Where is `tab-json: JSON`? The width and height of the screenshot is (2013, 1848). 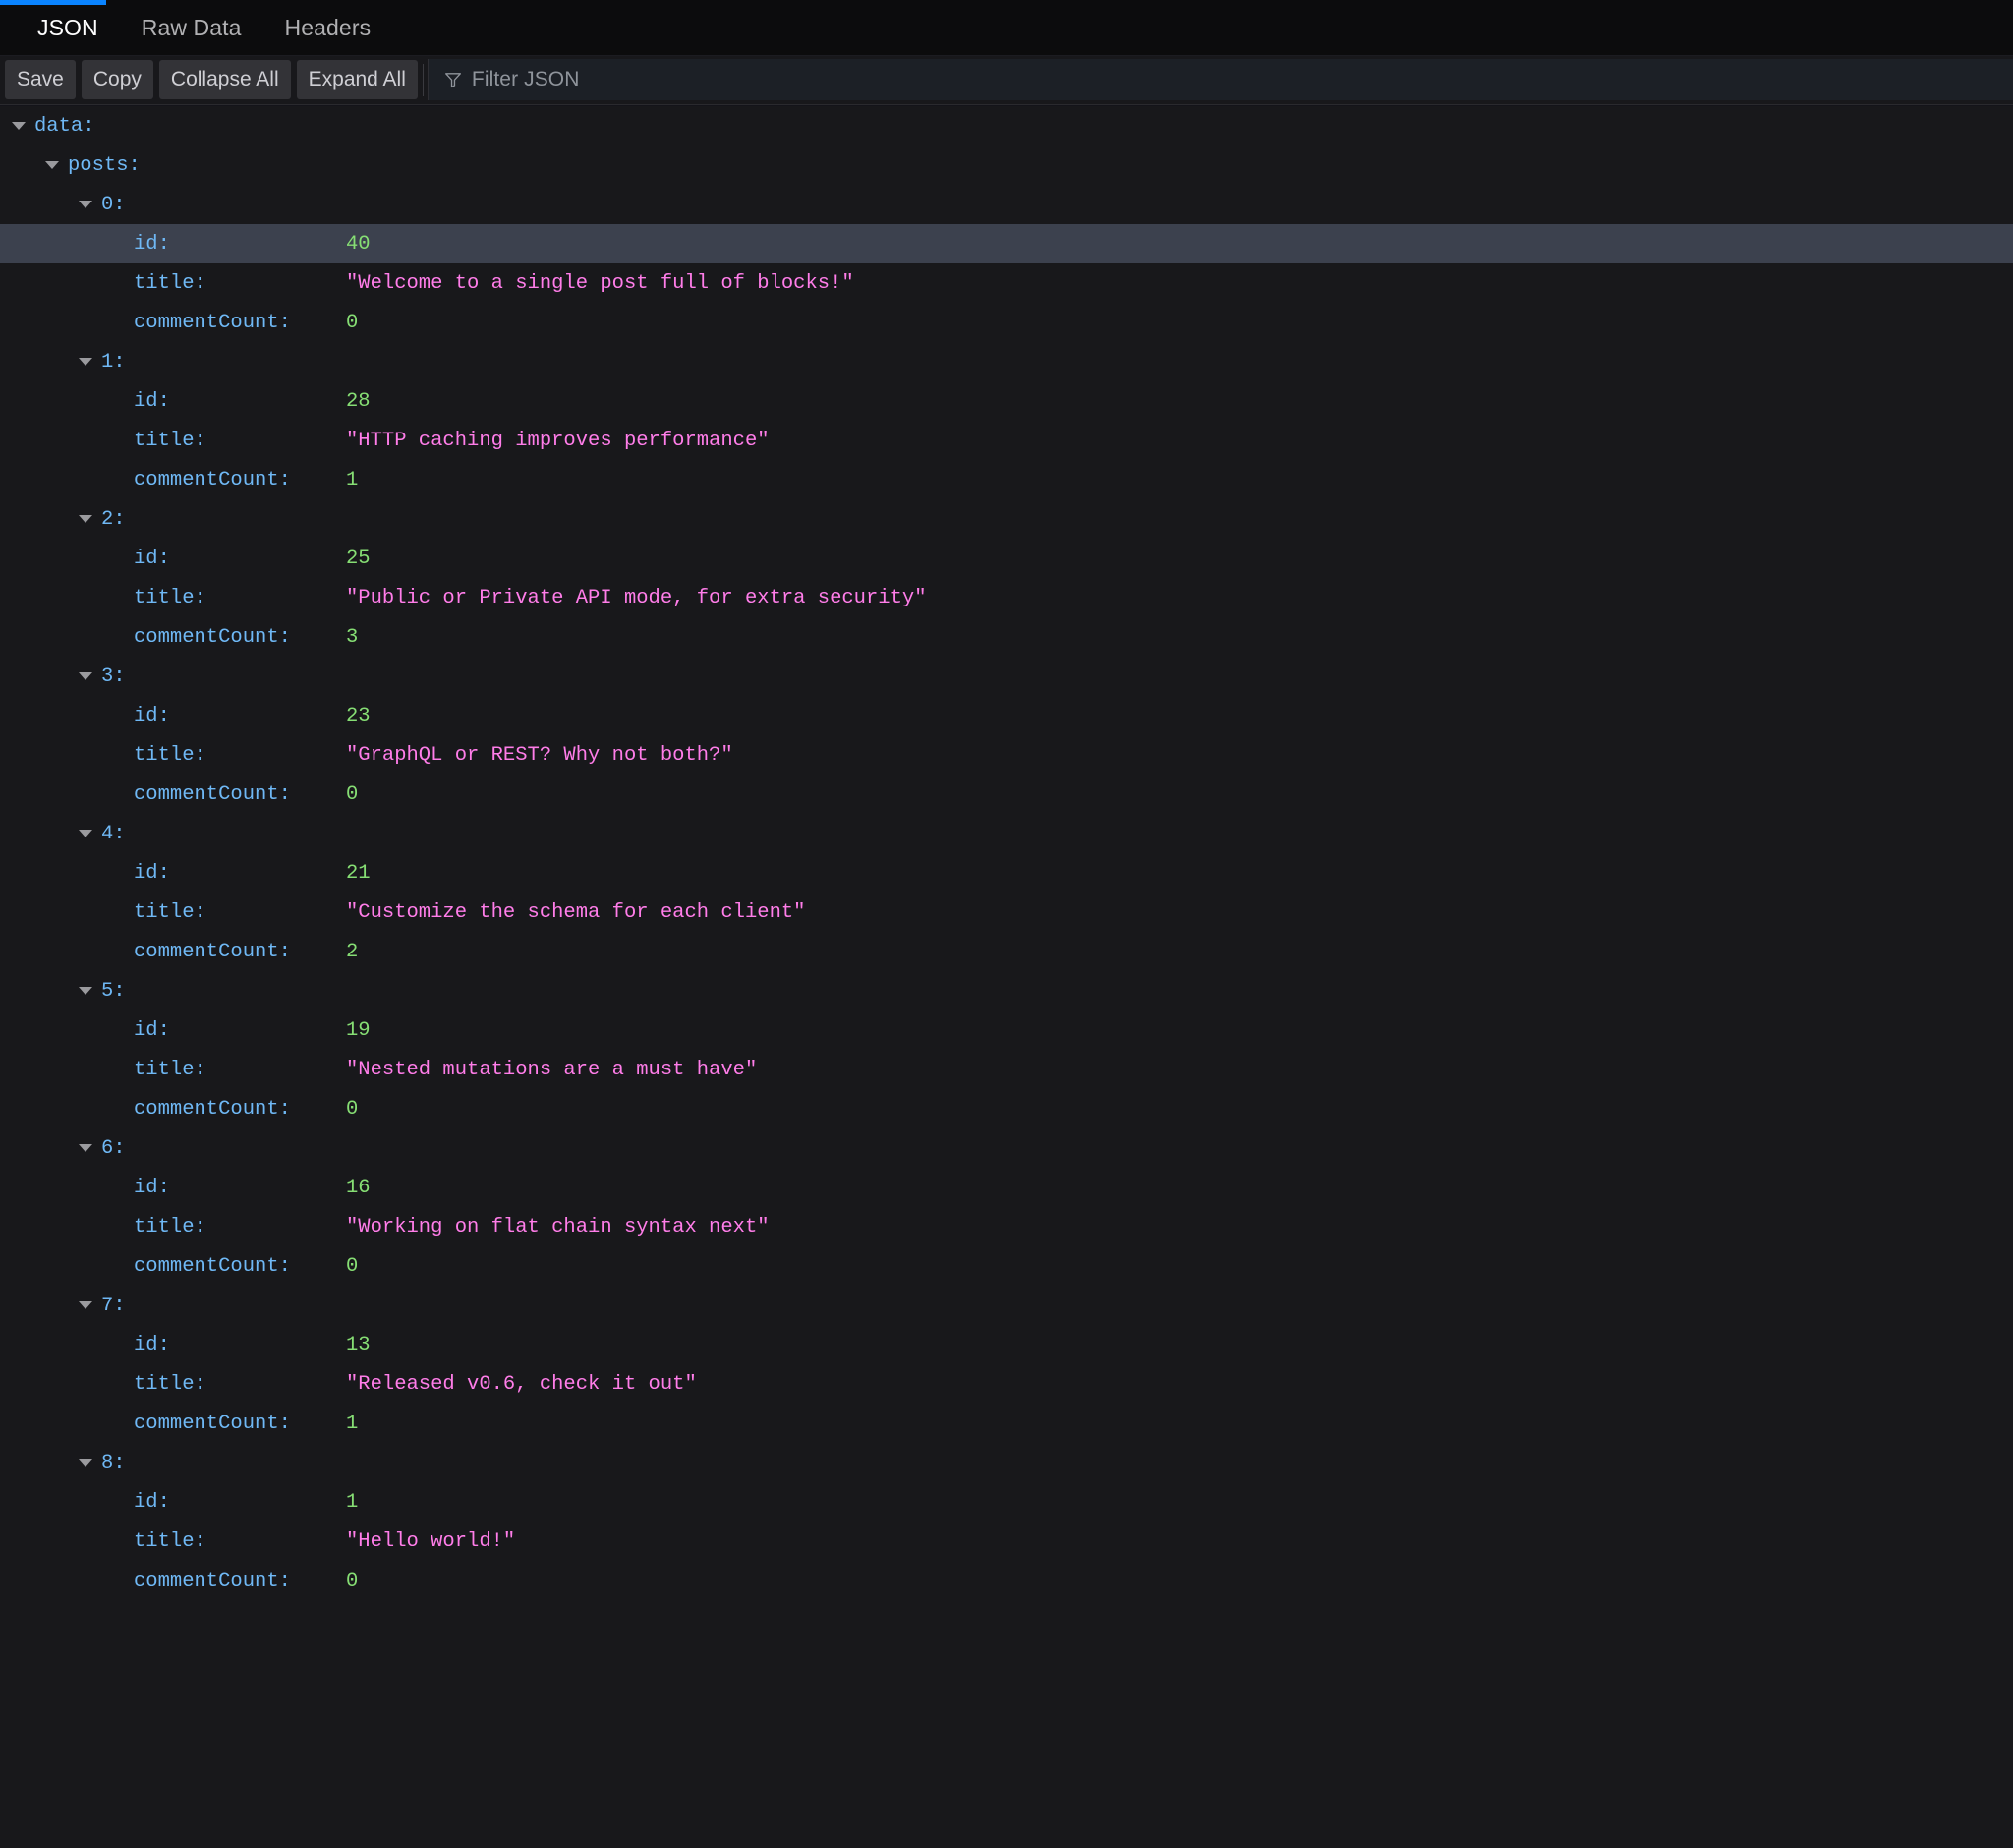 tab-json: JSON is located at coordinates (68, 28).